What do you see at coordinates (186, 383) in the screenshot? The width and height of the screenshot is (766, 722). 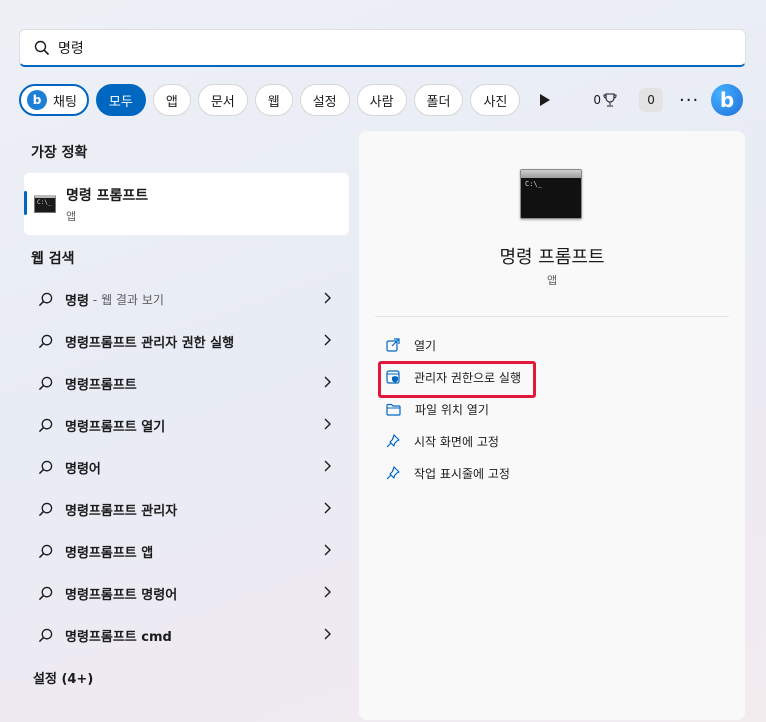 I see `web-result-item: 명령프롬프트` at bounding box center [186, 383].